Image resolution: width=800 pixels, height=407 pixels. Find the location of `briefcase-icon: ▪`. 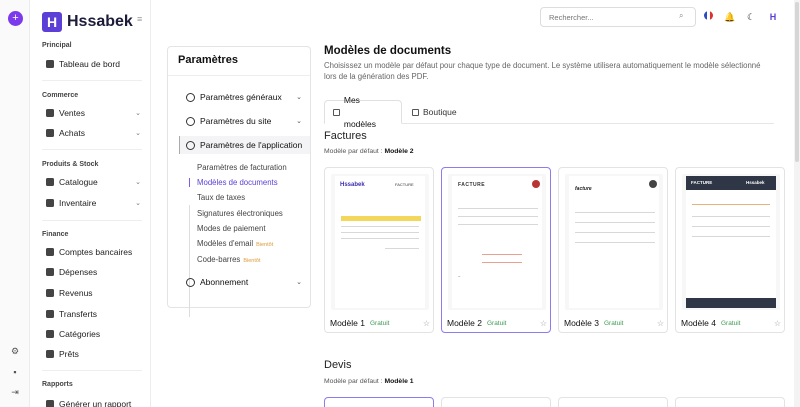

briefcase-icon: ▪ is located at coordinates (15, 372).